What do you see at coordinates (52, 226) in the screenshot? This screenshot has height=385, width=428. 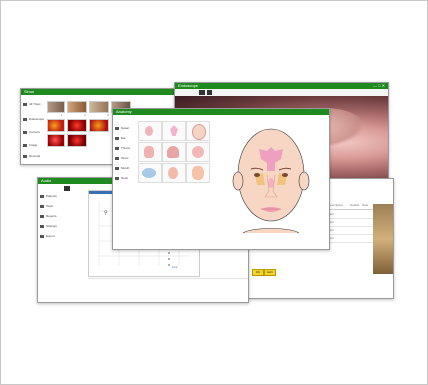 I see `graph-sidebar-item: Settings` at bounding box center [52, 226].